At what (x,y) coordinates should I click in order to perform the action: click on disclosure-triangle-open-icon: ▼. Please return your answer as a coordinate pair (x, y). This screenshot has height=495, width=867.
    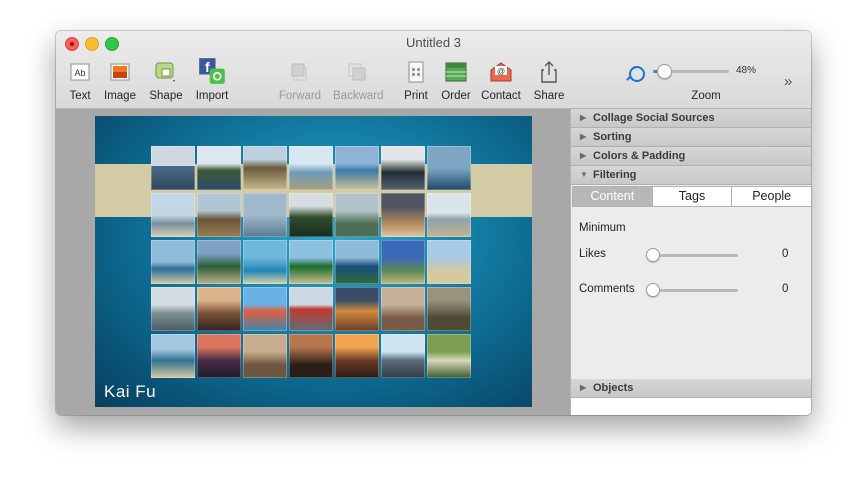
    Looking at the image, I should click on (584, 174).